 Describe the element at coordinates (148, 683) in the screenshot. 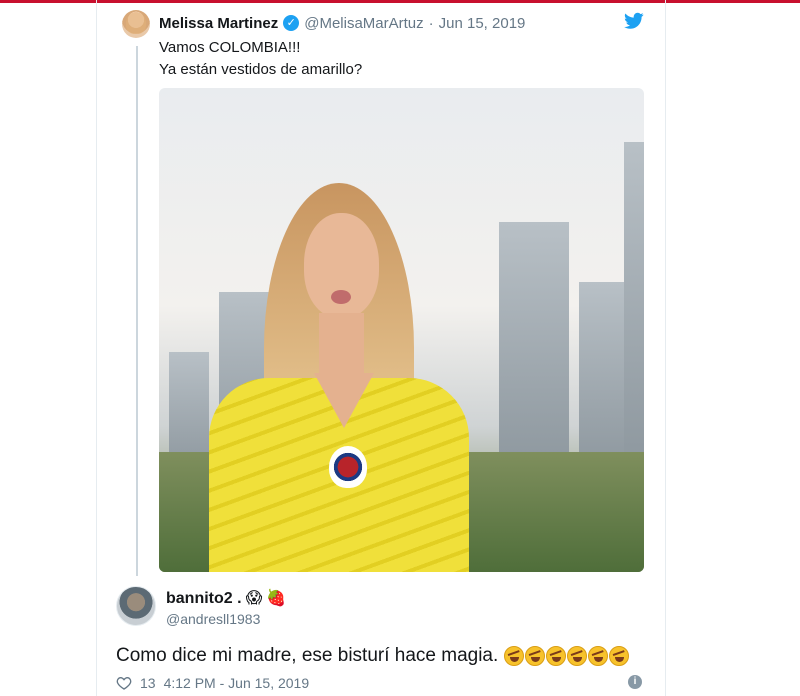

I see `like-count: 13` at that location.